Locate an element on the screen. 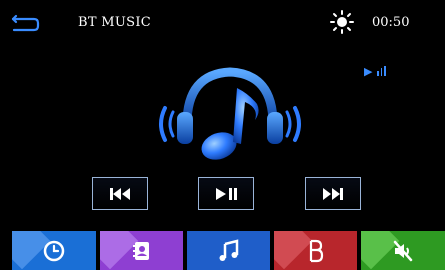 The height and width of the screenshot is (270, 445). dock-music is located at coordinates (228, 250).